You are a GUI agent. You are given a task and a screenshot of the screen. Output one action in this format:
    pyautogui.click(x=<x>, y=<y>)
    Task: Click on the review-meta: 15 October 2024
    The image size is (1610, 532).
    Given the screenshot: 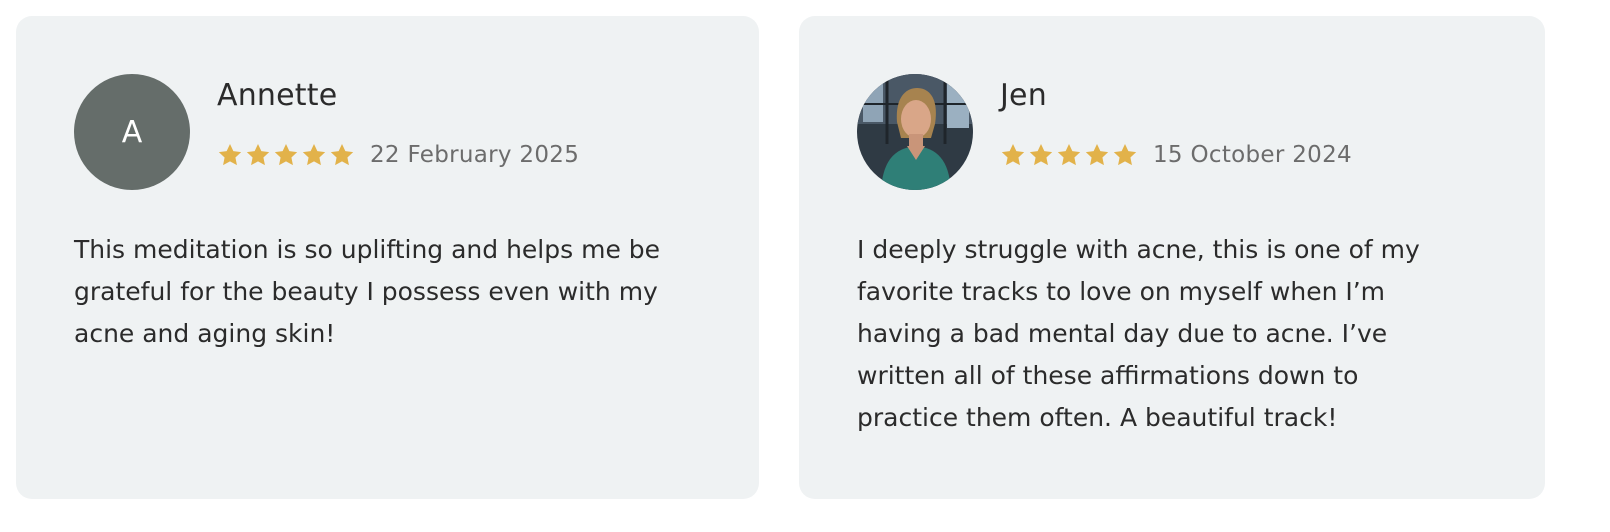 What is the action you would take?
    pyautogui.click(x=1176, y=155)
    